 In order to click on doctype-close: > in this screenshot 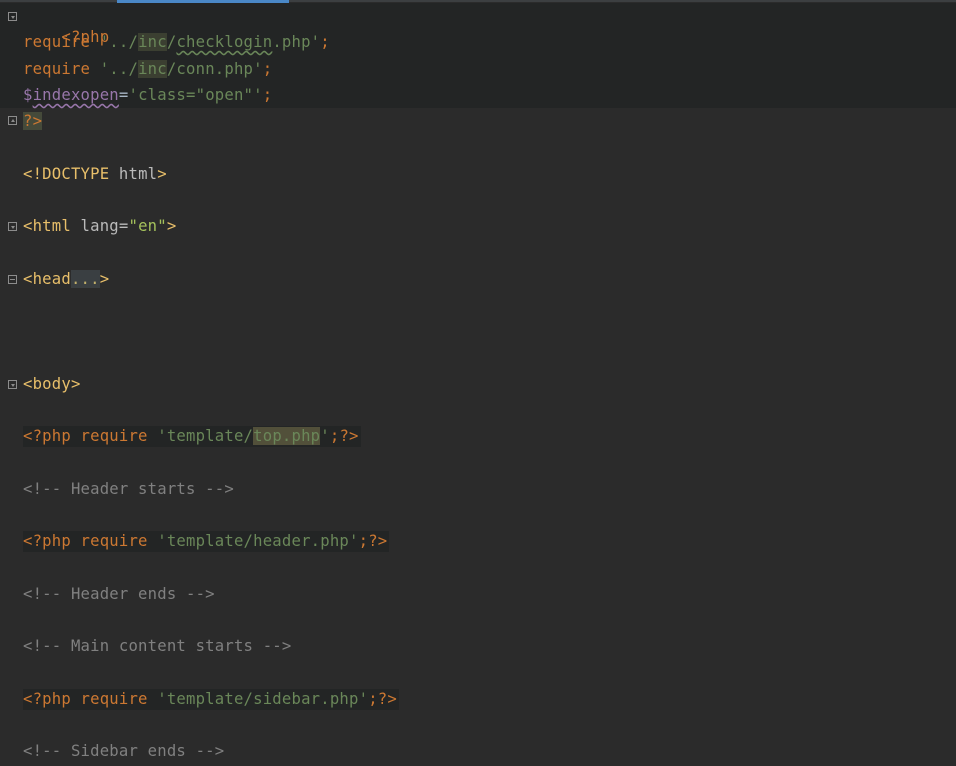, I will do `click(162, 174)`.